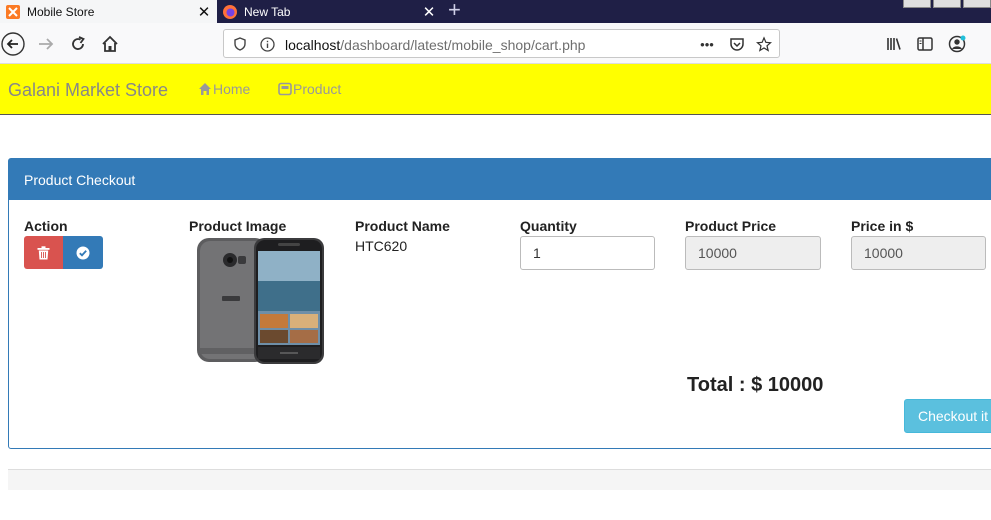 This screenshot has width=991, height=520. I want to click on action-button-group, so click(63, 252).